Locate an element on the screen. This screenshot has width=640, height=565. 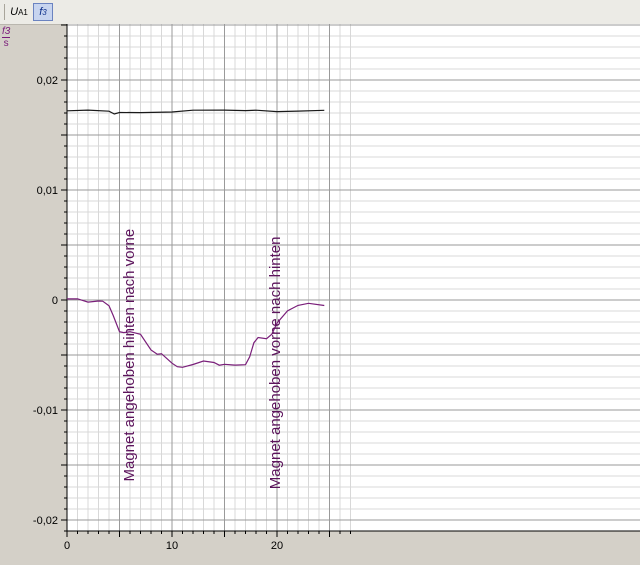
x-tick-label: 0 is located at coordinates (67, 546).